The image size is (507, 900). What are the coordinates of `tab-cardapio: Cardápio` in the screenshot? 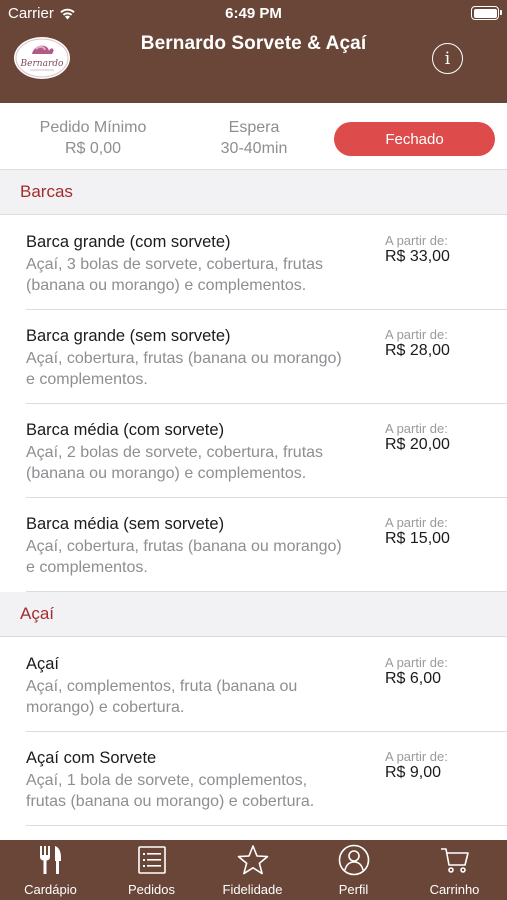 It's located at (50, 870).